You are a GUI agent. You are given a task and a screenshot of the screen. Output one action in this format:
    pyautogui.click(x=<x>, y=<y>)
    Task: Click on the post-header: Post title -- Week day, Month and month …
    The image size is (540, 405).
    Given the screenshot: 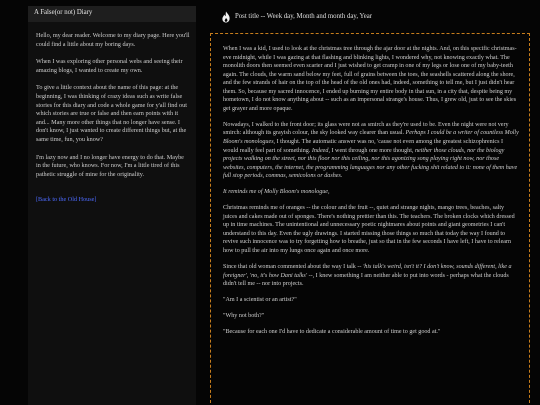 What is the action you would take?
    pyautogui.click(x=296, y=16)
    